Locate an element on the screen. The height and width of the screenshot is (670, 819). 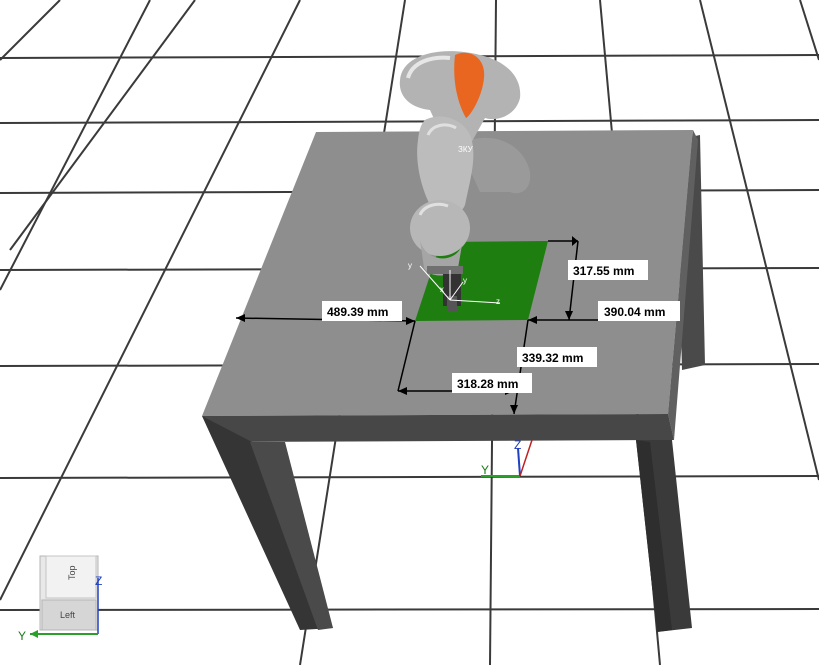
world-axes: Y Z is located at coordinates (507, 457).